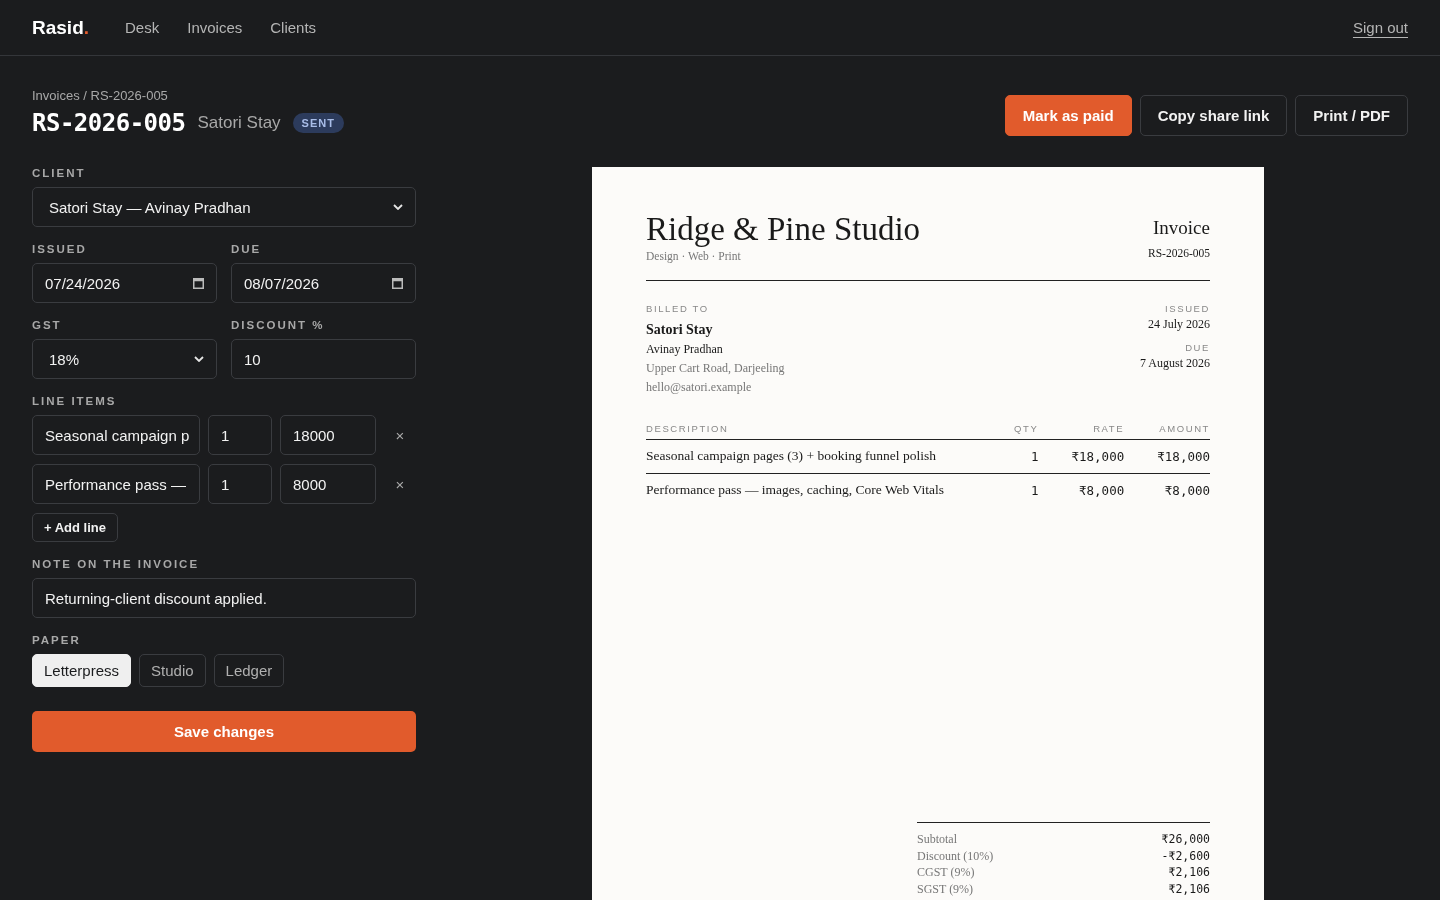 The width and height of the screenshot is (1440, 900). I want to click on total-label: Subtotal, so click(937, 839).